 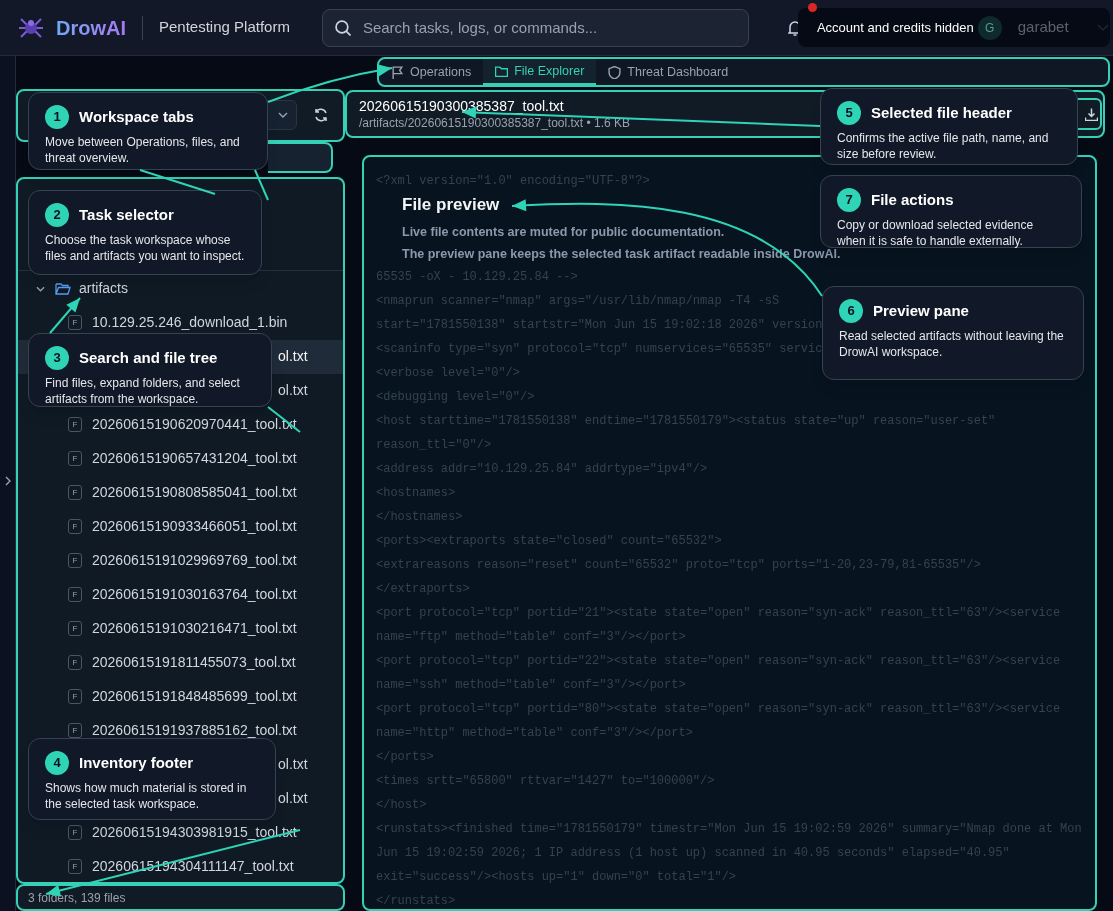 I want to click on username: garabet, so click(x=1043, y=27).